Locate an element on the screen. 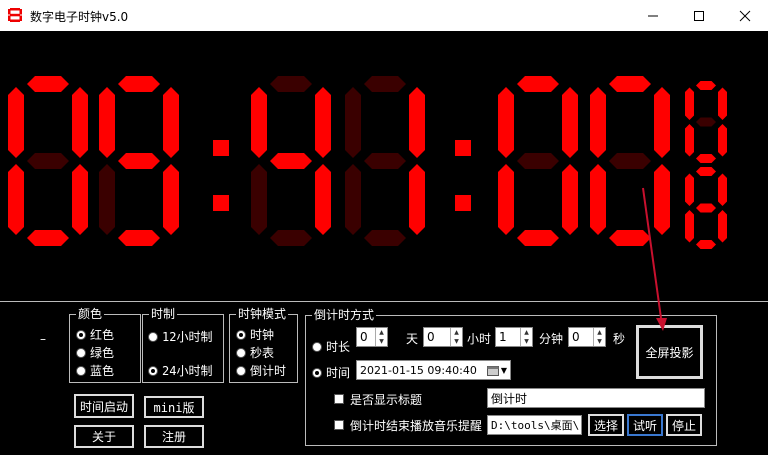  maximize-button is located at coordinates (699, 15).